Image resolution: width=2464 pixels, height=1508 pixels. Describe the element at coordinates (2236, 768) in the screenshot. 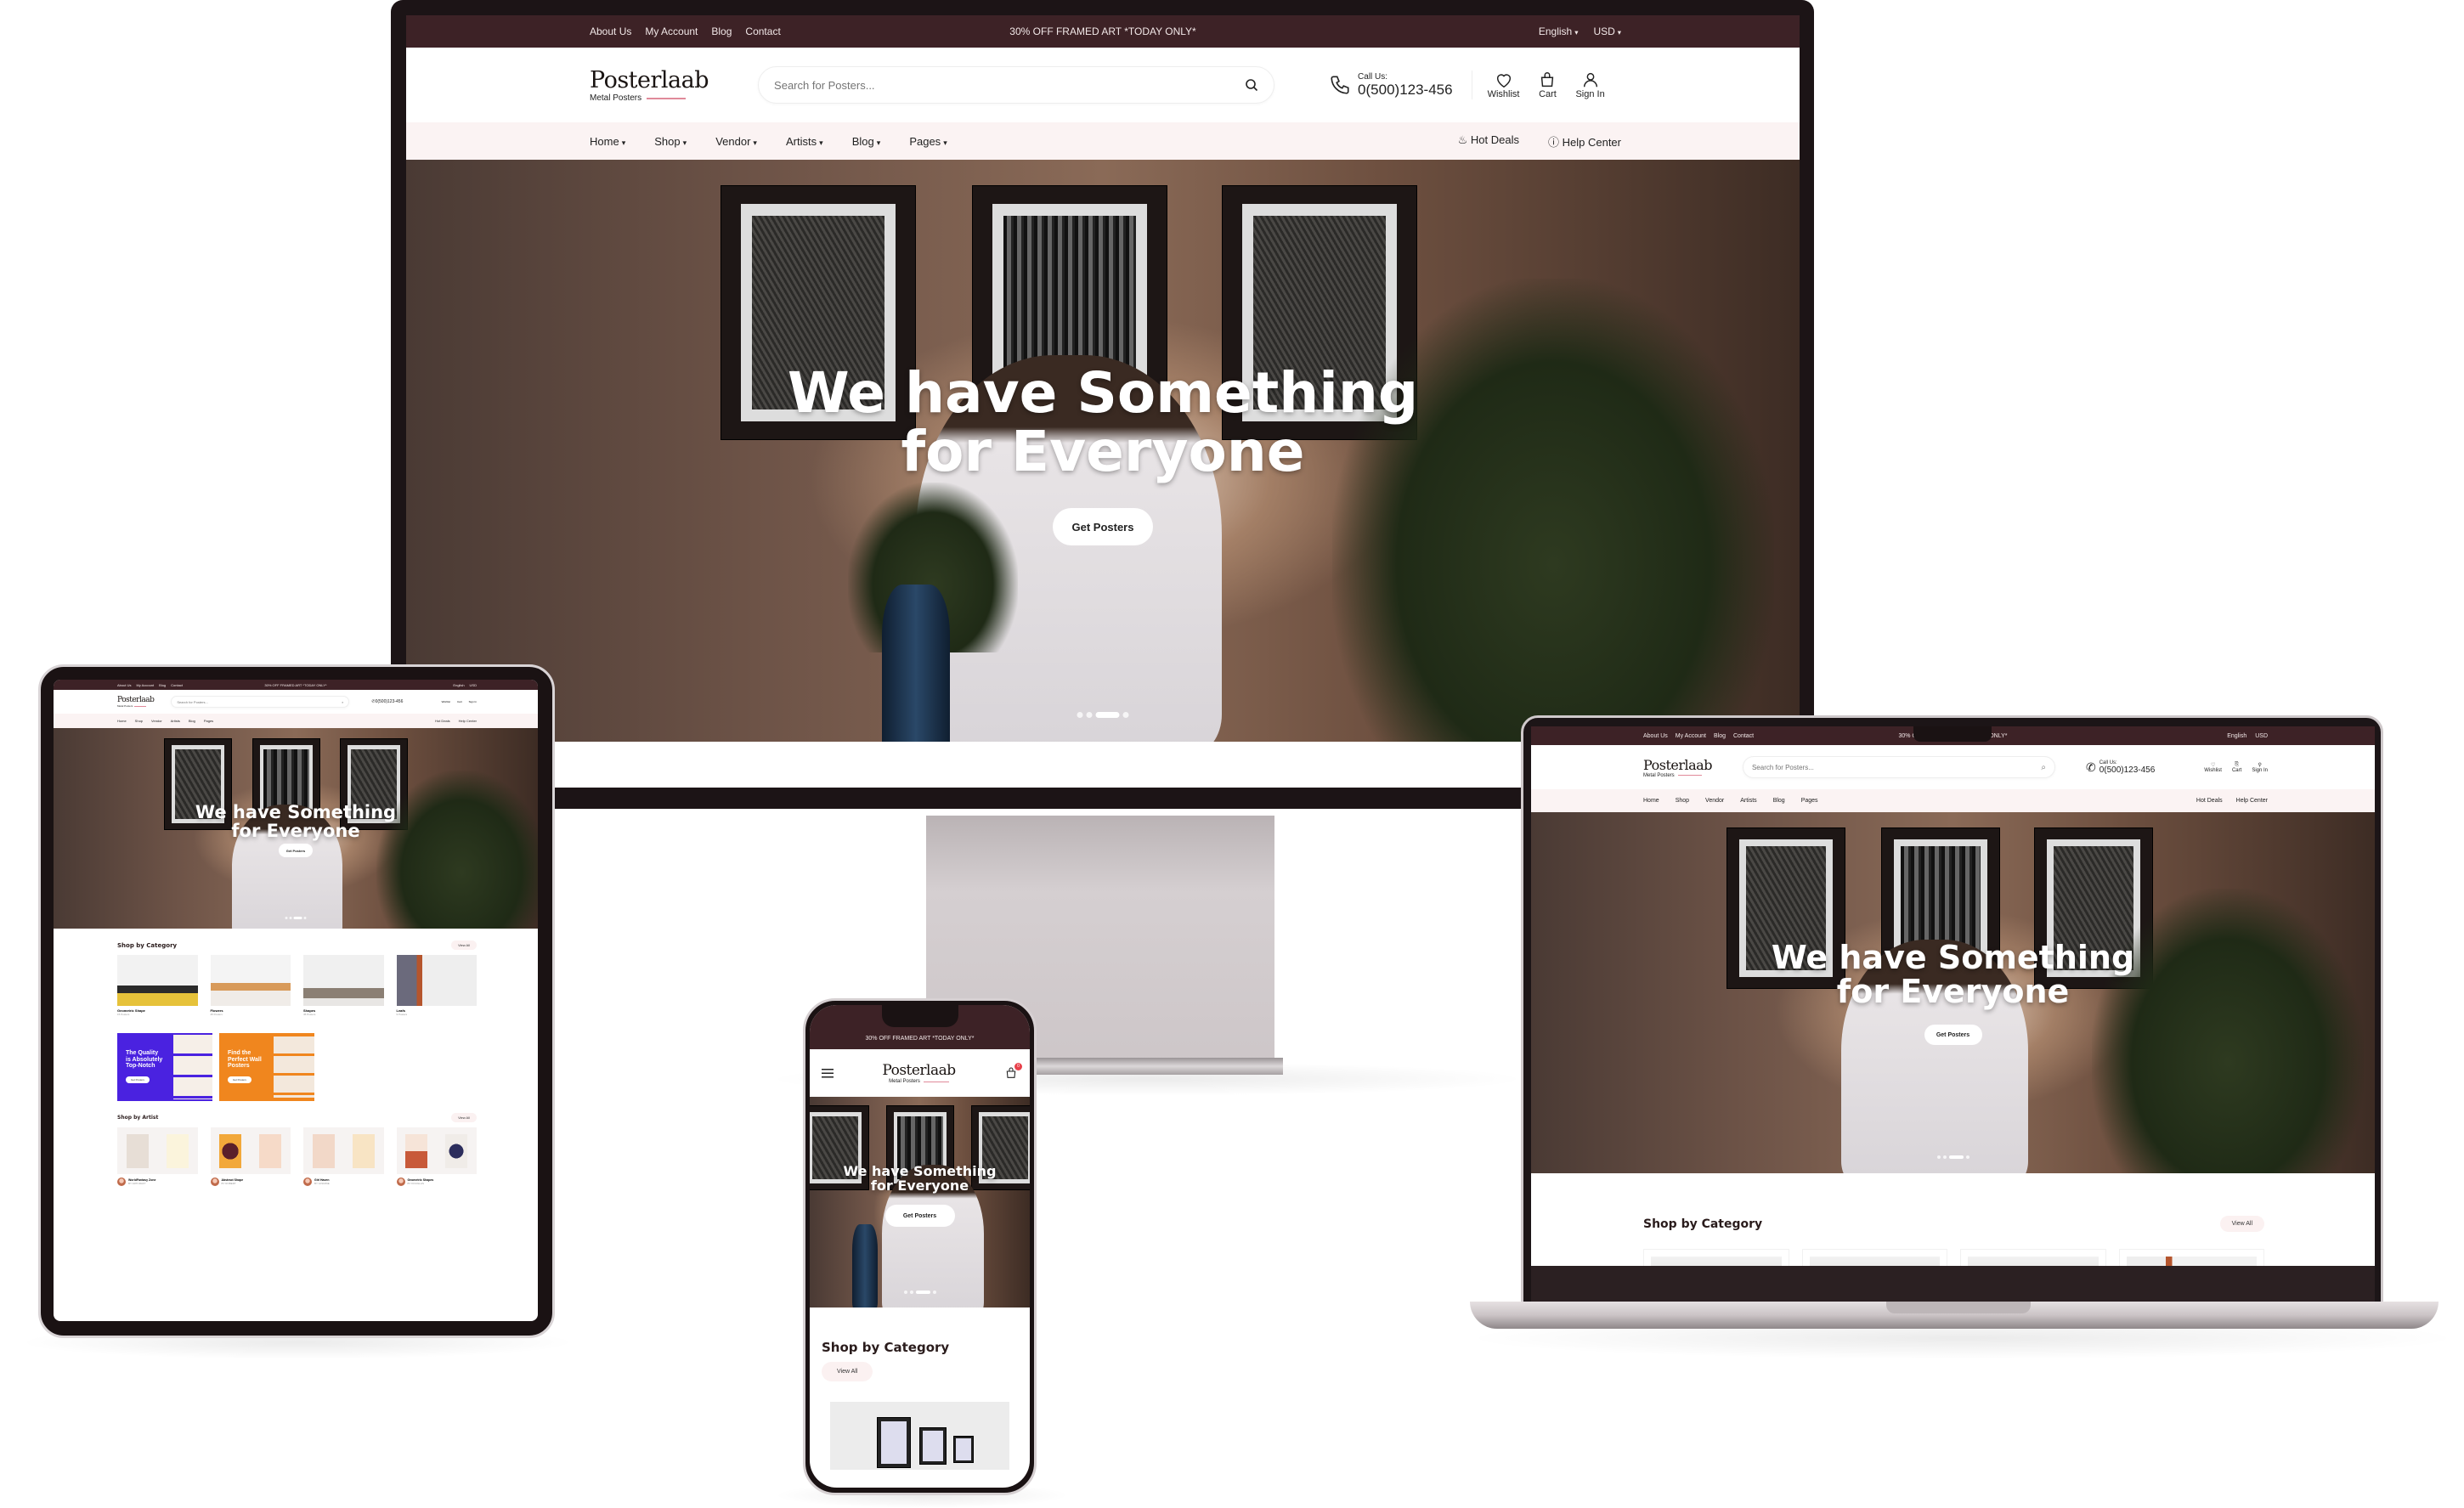

I see `cart-button: ⎘ Cart` at that location.